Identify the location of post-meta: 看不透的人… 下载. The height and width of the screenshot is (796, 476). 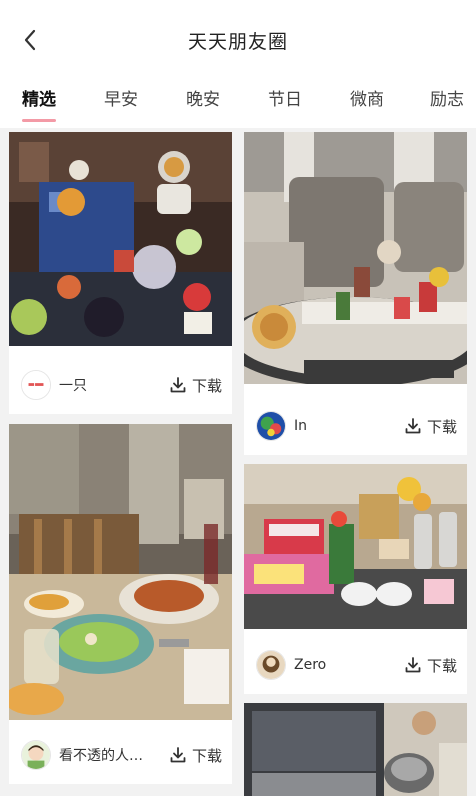
(120, 755).